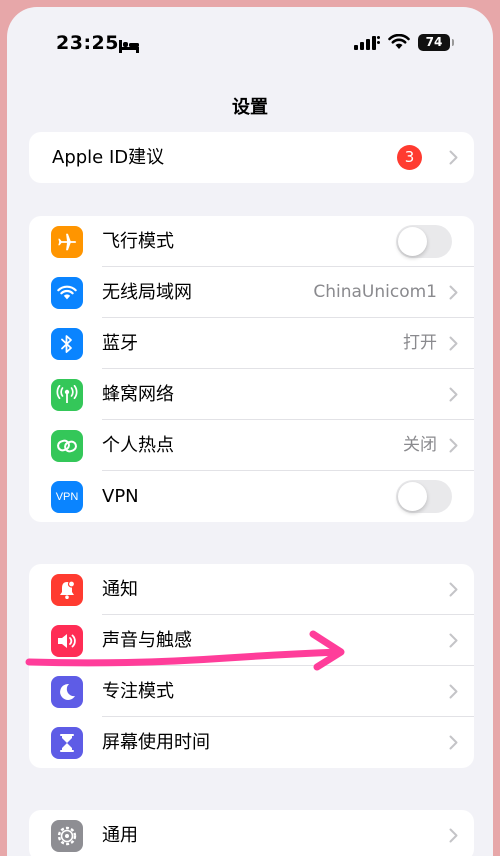 The height and width of the screenshot is (856, 500). I want to click on wifi-icon, so click(67, 293).